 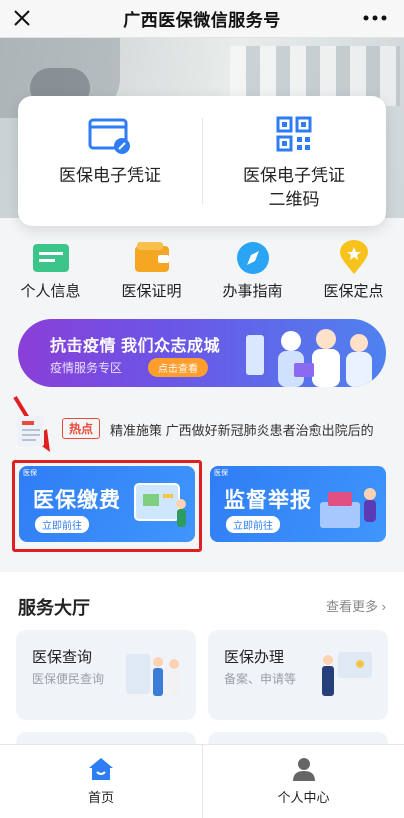 I want to click on report-title: 监督举报, so click(x=268, y=500).